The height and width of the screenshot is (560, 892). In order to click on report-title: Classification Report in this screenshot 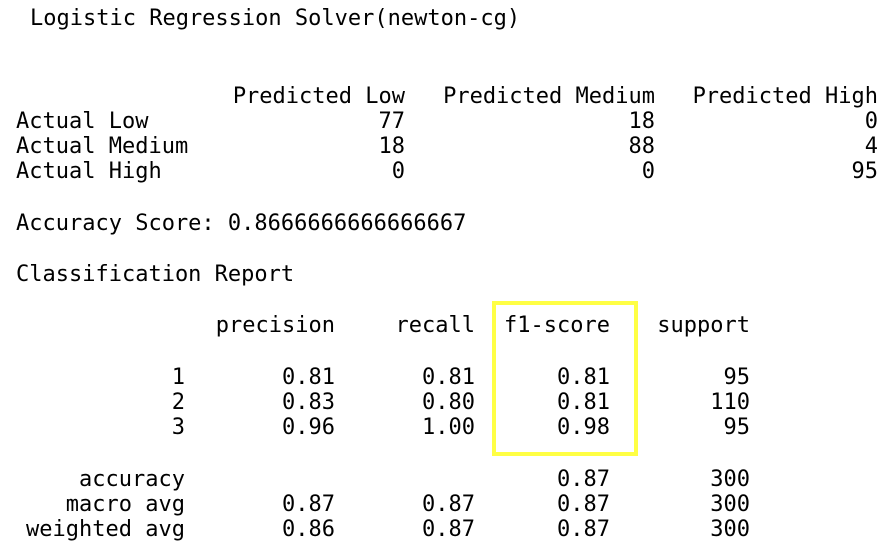, I will do `click(155, 274)`.